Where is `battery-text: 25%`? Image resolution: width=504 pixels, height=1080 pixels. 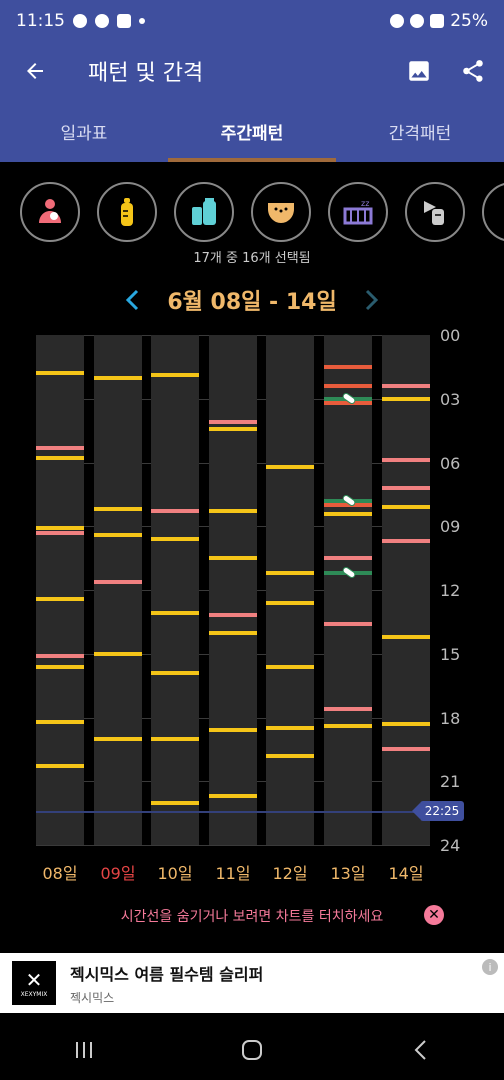
battery-text: 25% is located at coordinates (469, 21).